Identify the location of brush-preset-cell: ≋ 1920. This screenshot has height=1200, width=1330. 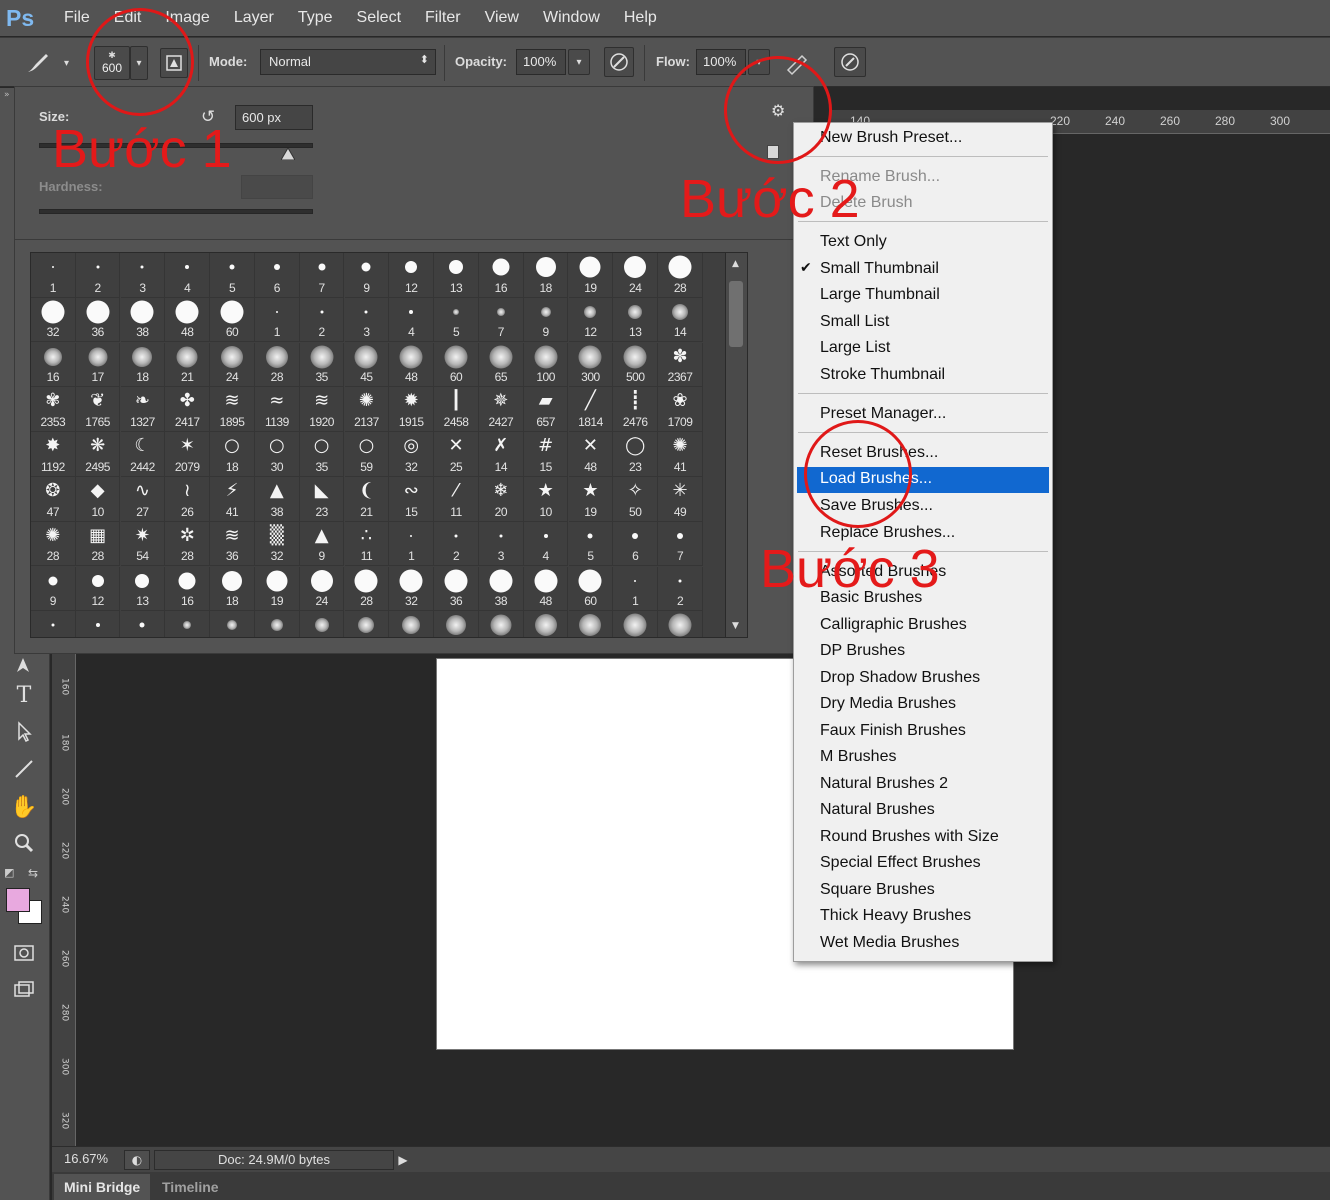
(322, 410).